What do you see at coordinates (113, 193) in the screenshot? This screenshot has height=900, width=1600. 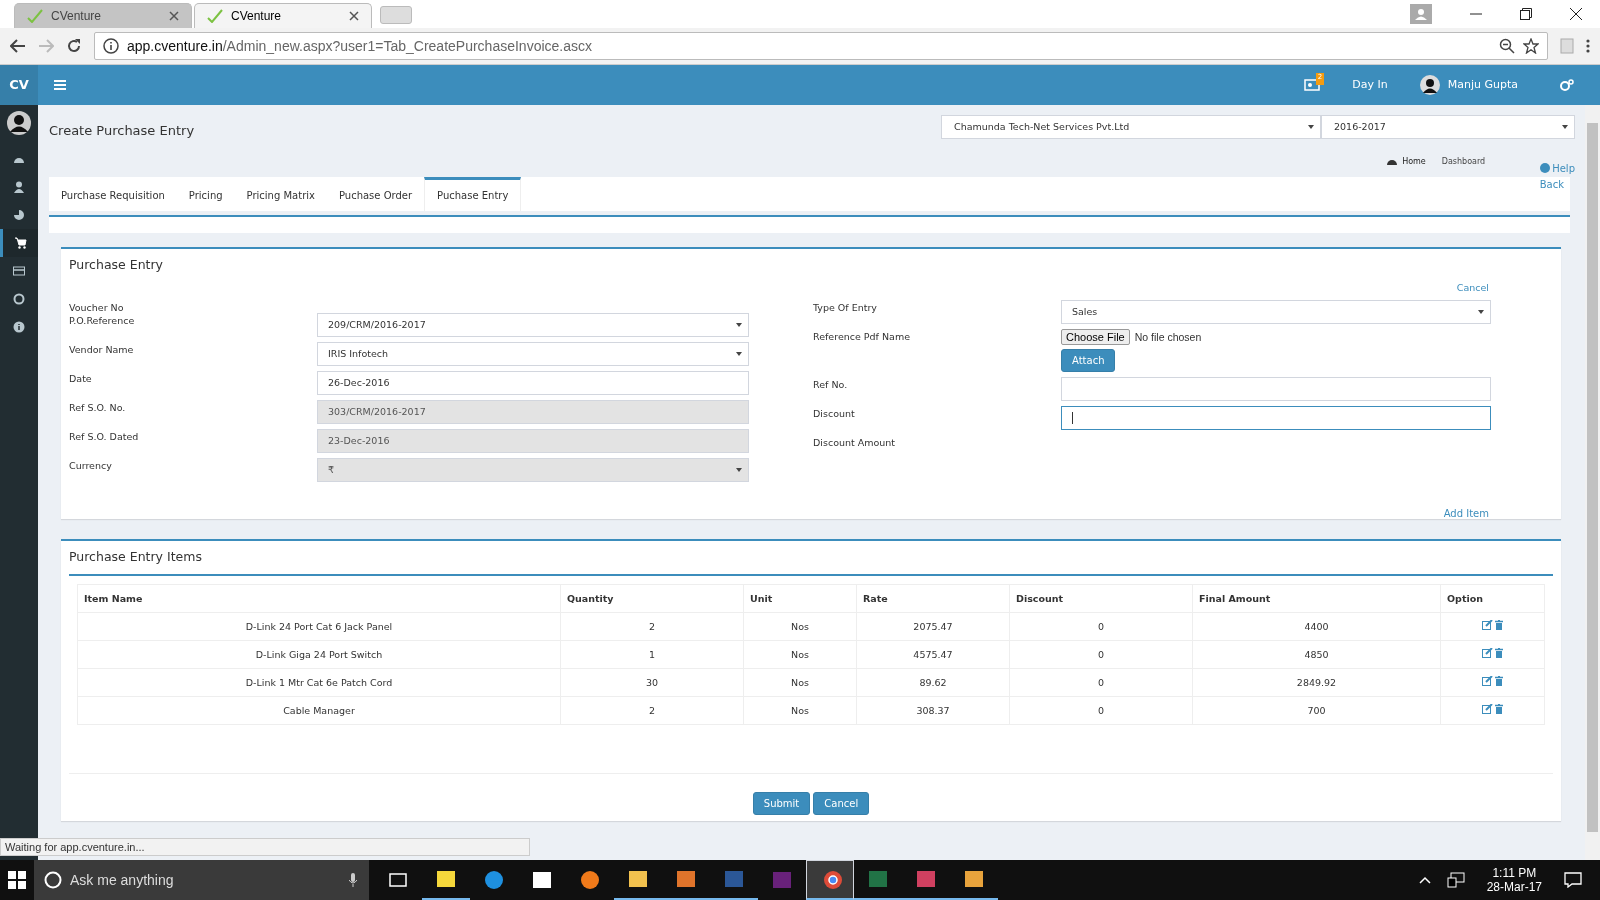 I see `tab: Purchase Requisition` at bounding box center [113, 193].